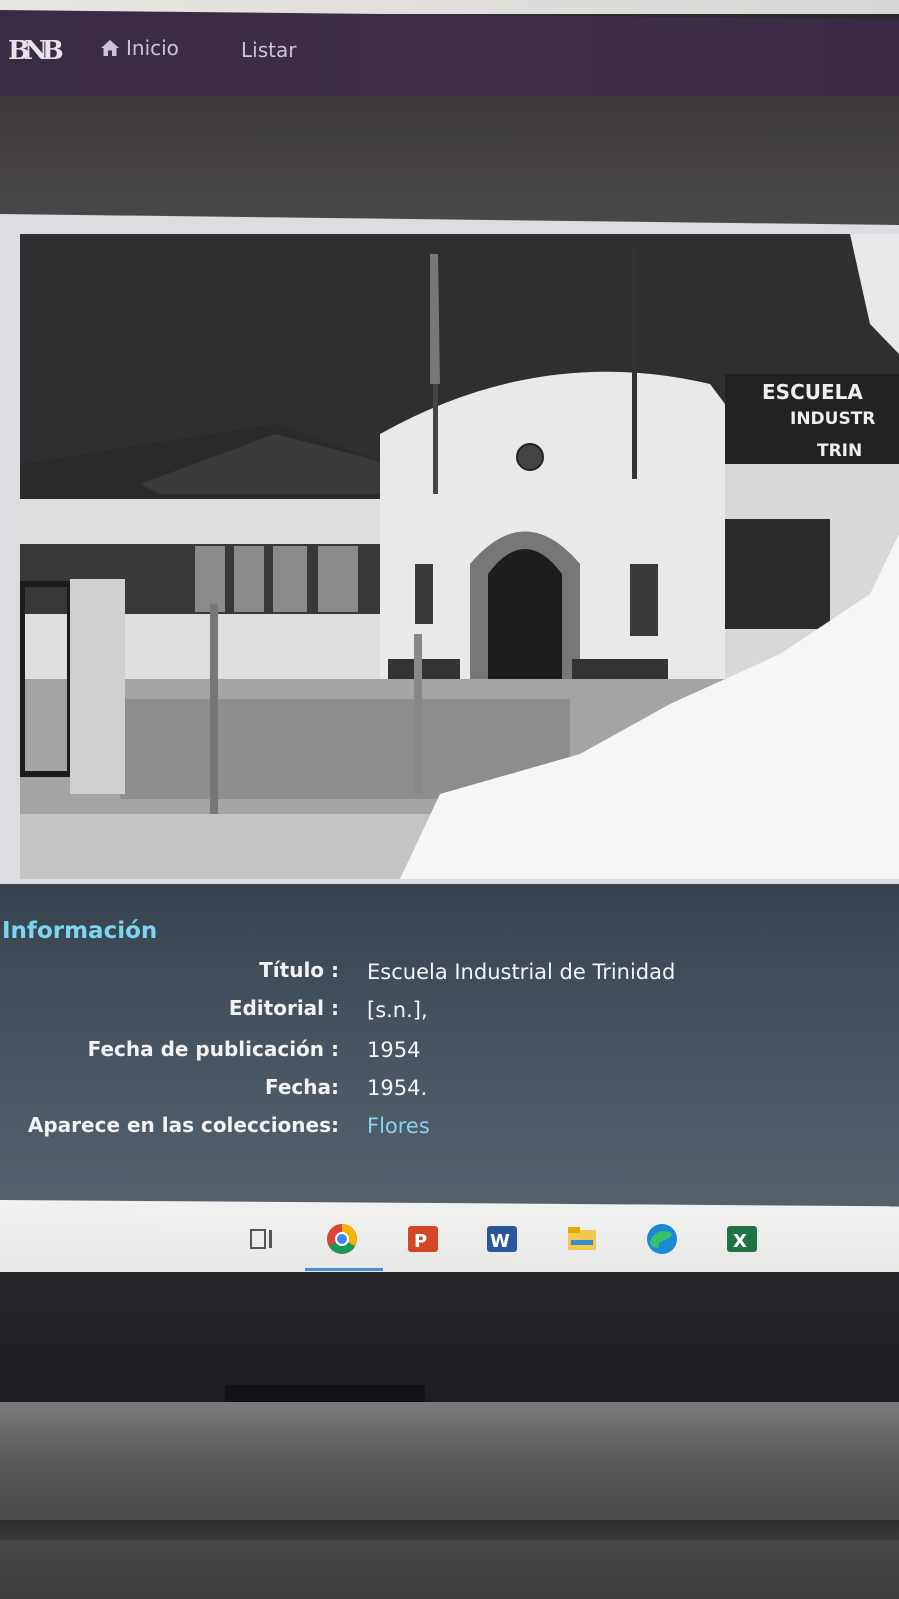  I want to click on collection-link: Flores, so click(398, 1126).